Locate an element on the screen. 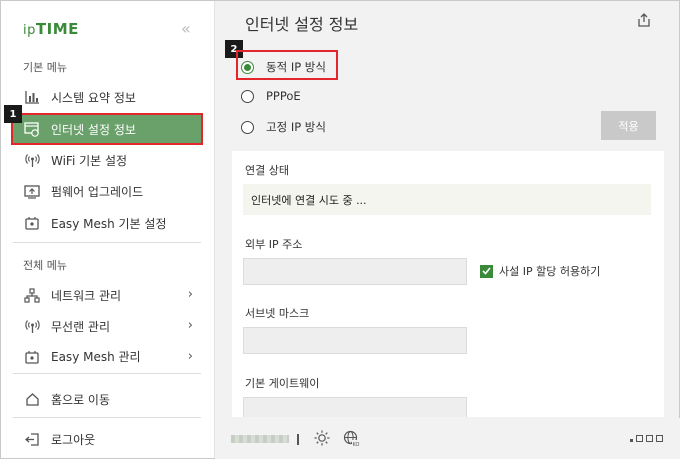 The width and height of the screenshot is (680, 459). logout-icon is located at coordinates (32, 439).